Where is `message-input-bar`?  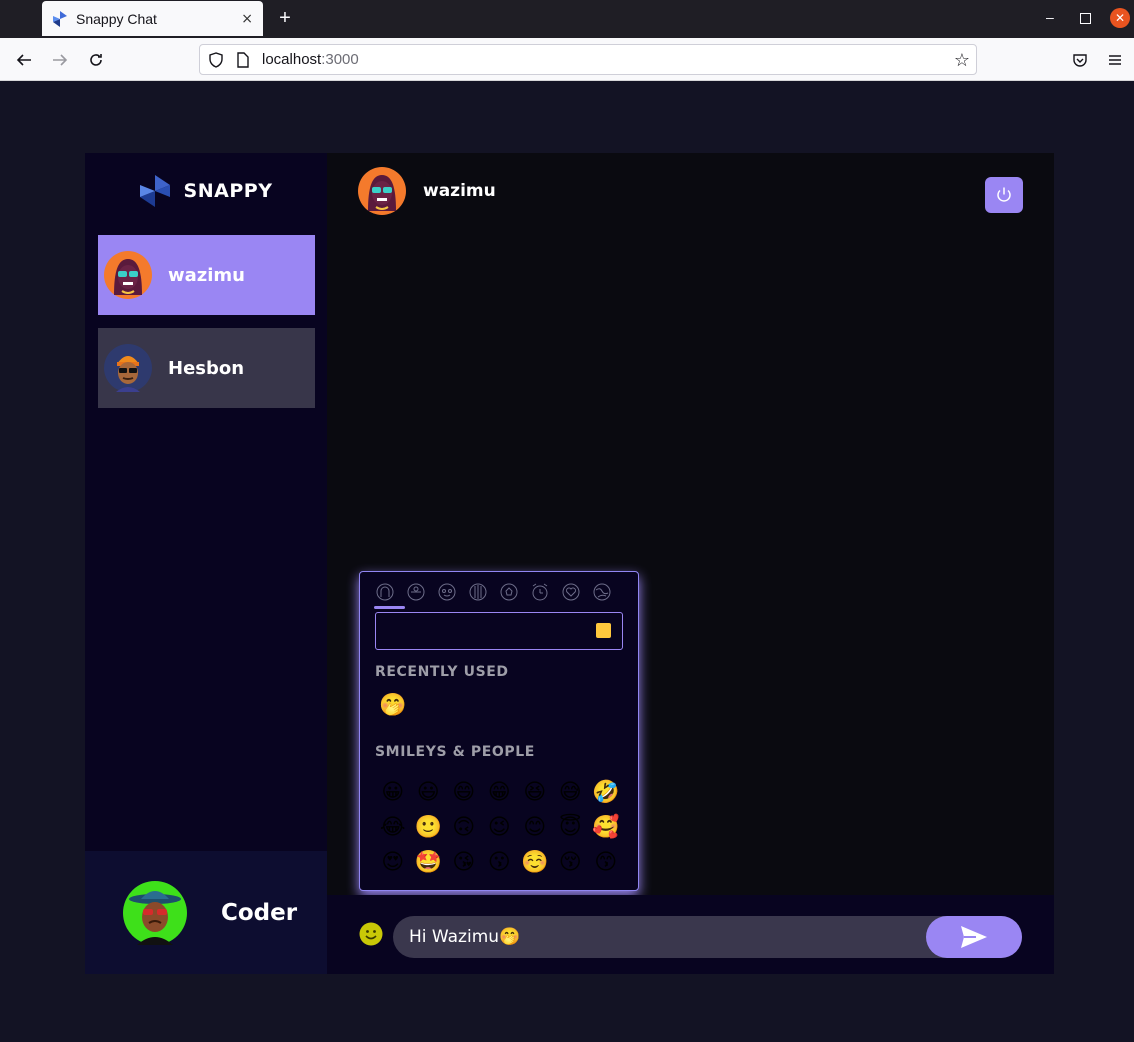
message-input-bar is located at coordinates (690, 934).